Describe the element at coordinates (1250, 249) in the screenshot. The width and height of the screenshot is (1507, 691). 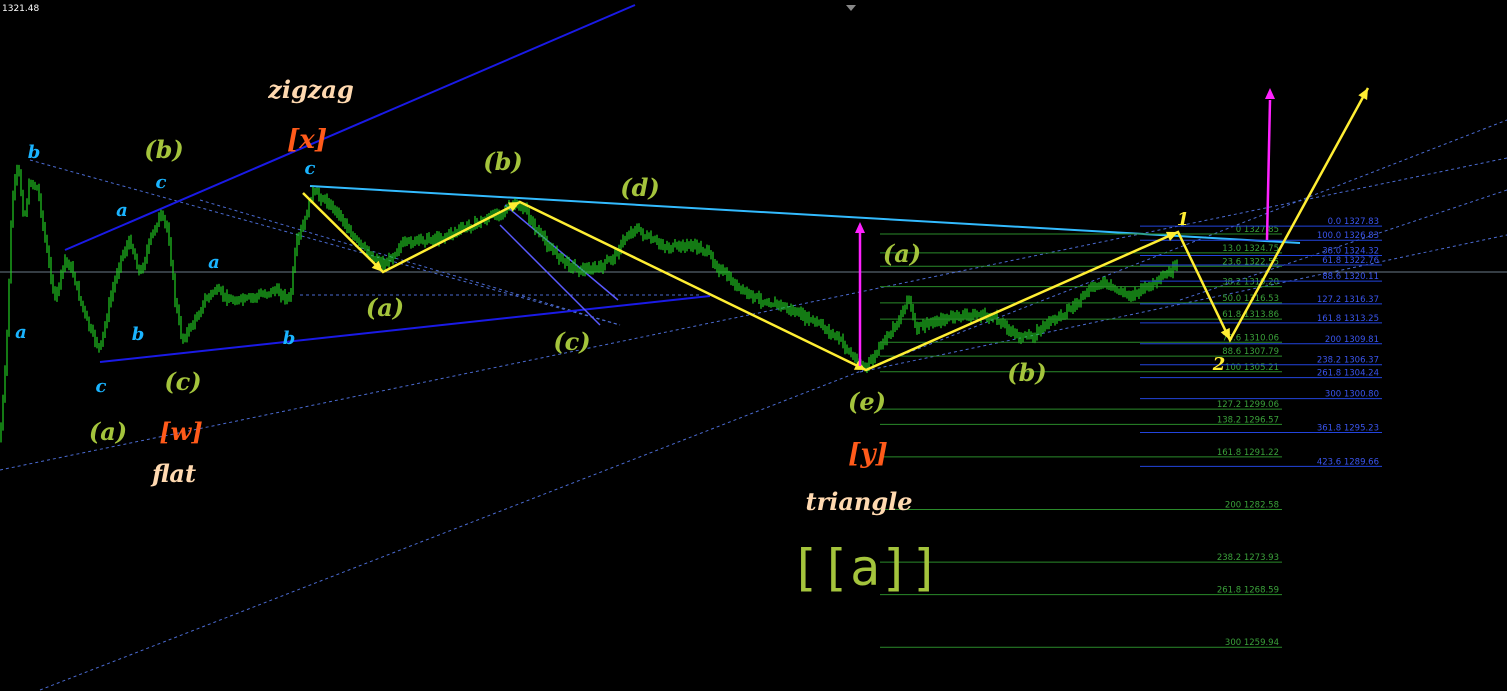
I see `fib-level-label: 13.0 1324.75` at that location.